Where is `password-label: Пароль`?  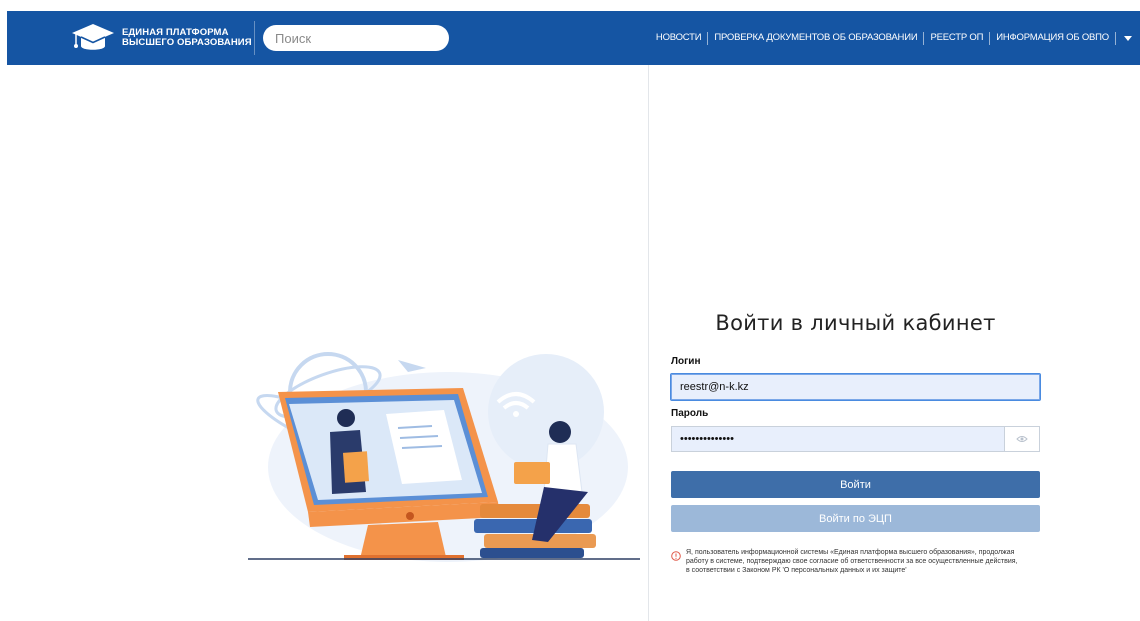
password-label: Пароль is located at coordinates (690, 413).